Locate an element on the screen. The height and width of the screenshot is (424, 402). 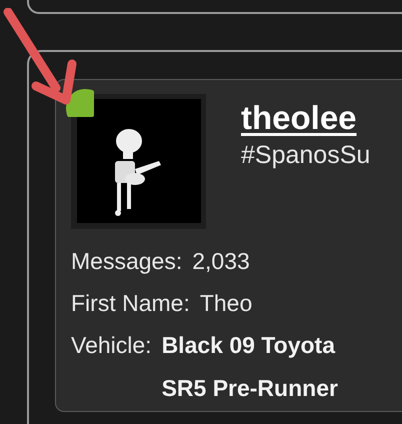
username-link: theolee is located at coordinates (299, 118).